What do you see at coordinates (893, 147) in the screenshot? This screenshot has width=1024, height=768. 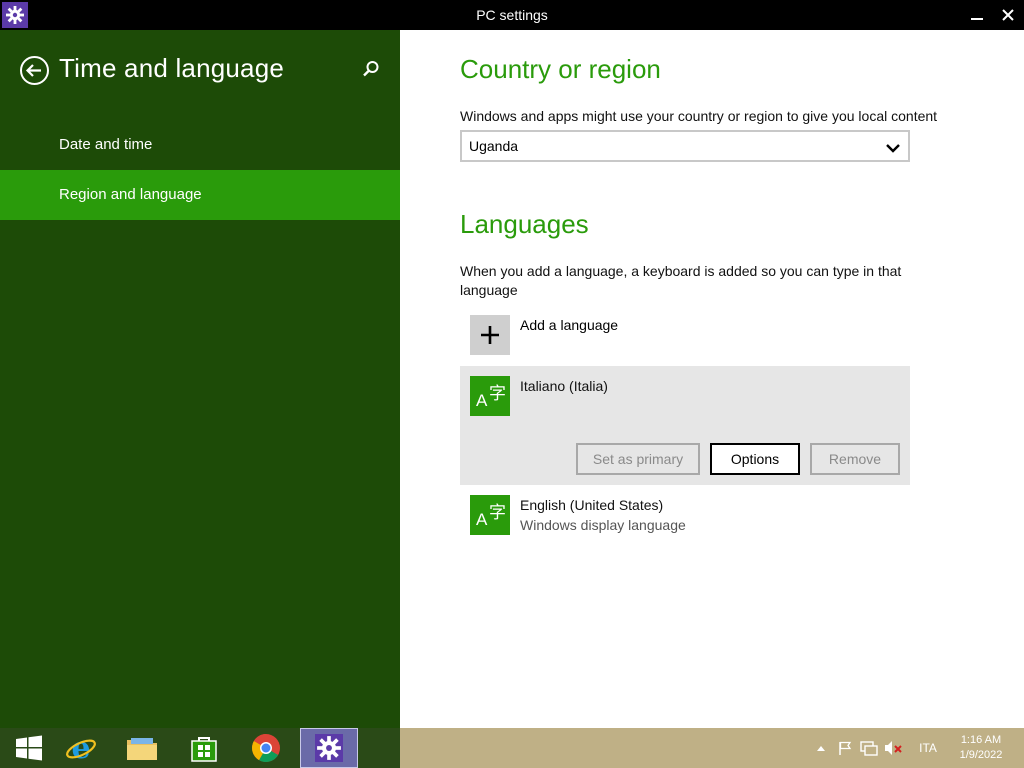 I see `chevron-down-icon` at bounding box center [893, 147].